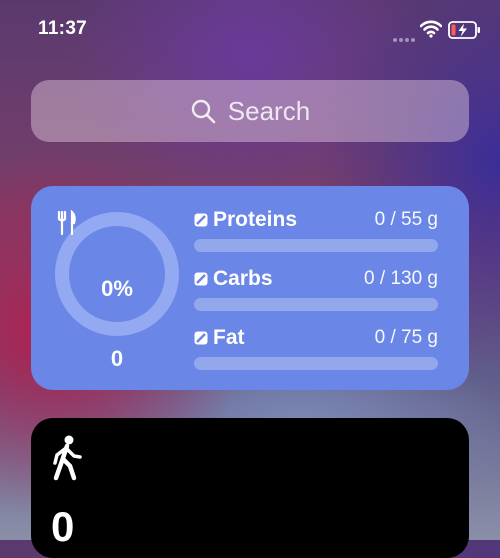  I want to click on macro-label: Proteins, so click(255, 219).